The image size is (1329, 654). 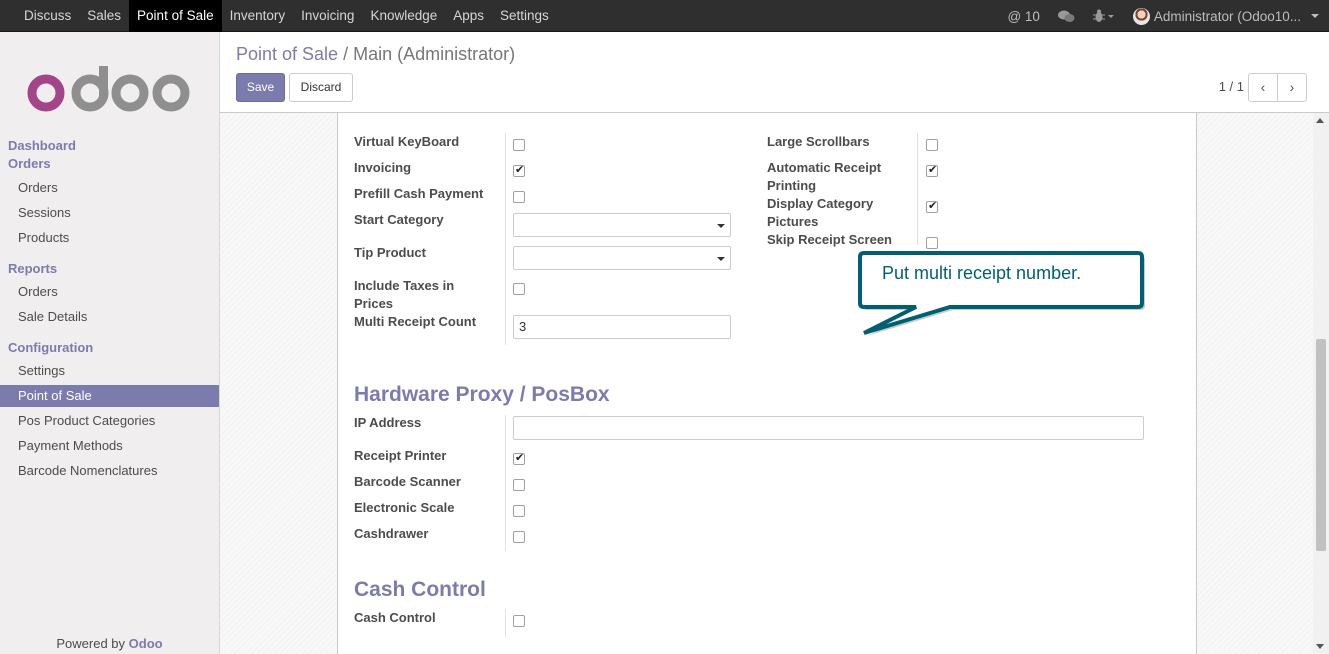 I want to click on sidebar-item-point-of-sale: Point of Sale, so click(x=109, y=396).